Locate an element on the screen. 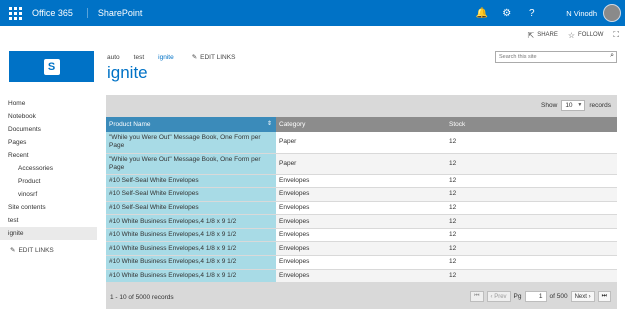 The width and height of the screenshot is (625, 323). help-icon: ? is located at coordinates (531, 13).